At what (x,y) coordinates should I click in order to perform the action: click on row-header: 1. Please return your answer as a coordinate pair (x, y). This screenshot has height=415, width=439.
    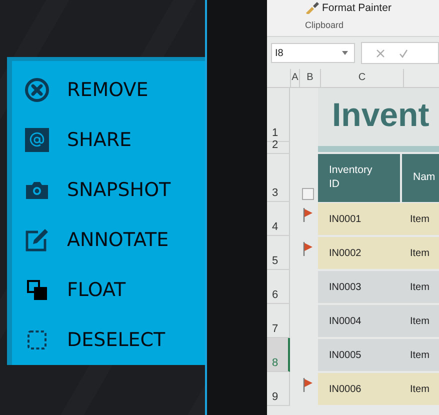
    Looking at the image, I should click on (278, 115).